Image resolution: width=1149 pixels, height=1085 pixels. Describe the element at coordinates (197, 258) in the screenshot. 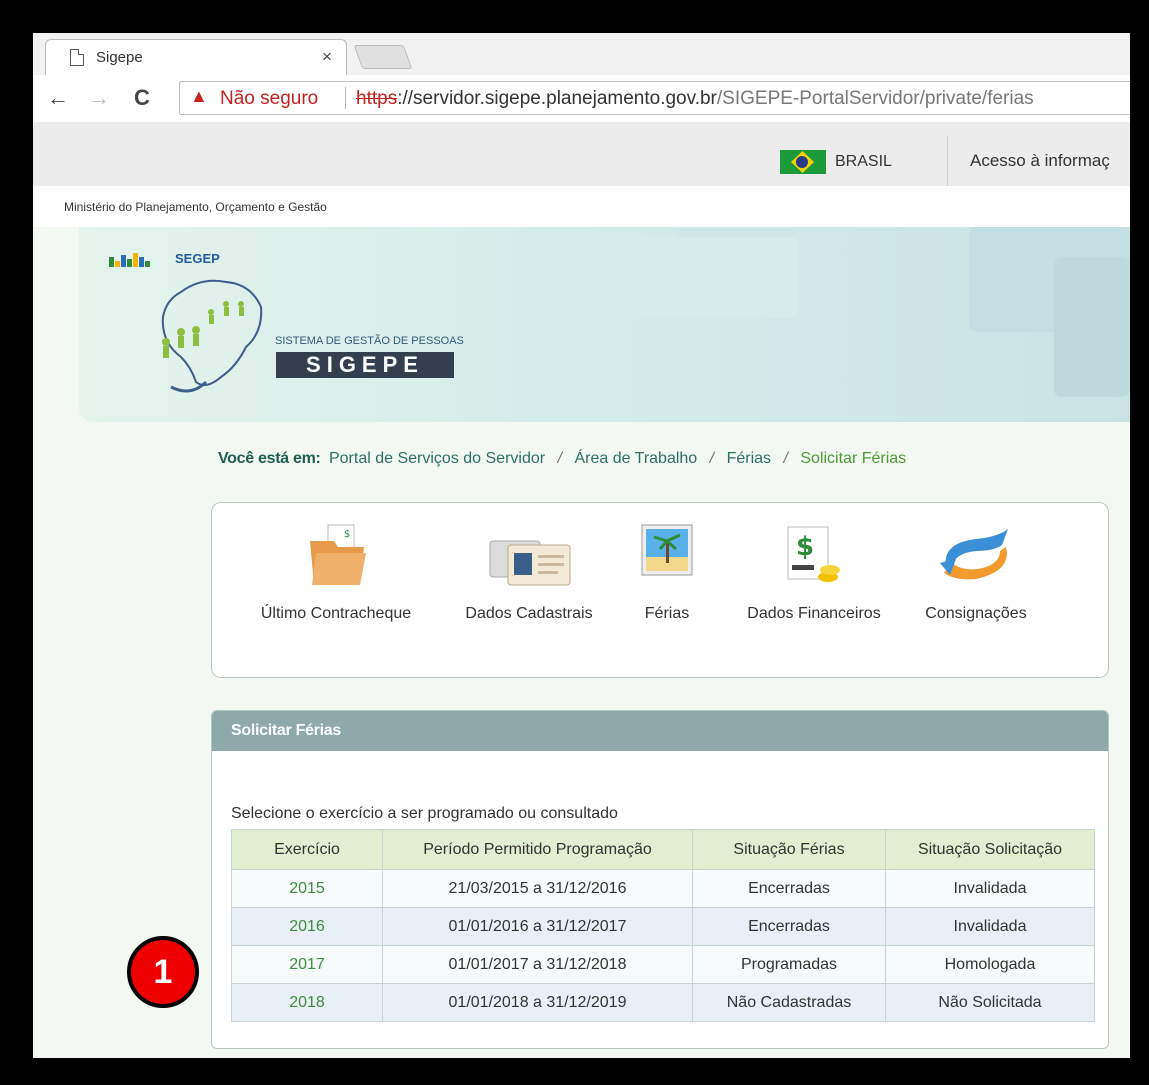

I see `segep-label: SEGEP` at that location.